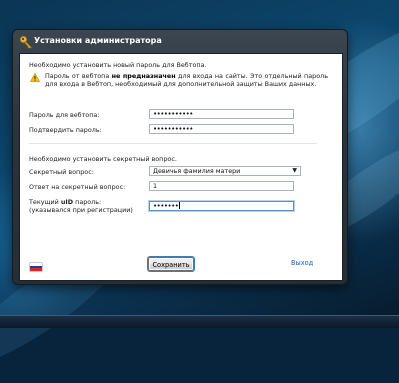  I want to click on current-password-label-suffix: пароль:, so click(88, 202).